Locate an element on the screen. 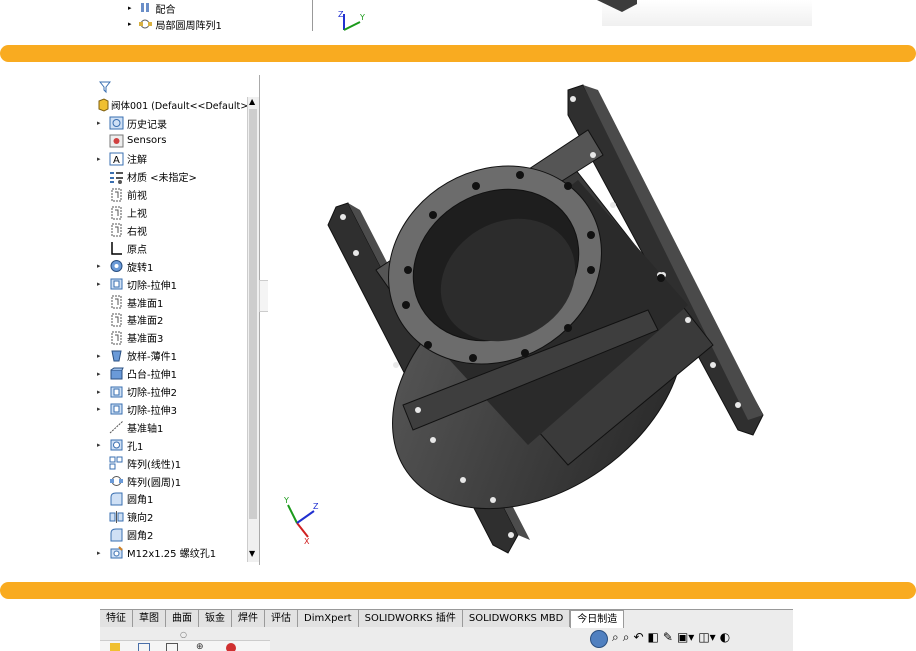 The height and width of the screenshot is (651, 916). heads-up-view-toolbar: ⌕ ⌕ ↶ ◧ ✎ ▣▾ ◫▾ ◐ is located at coordinates (660, 639).